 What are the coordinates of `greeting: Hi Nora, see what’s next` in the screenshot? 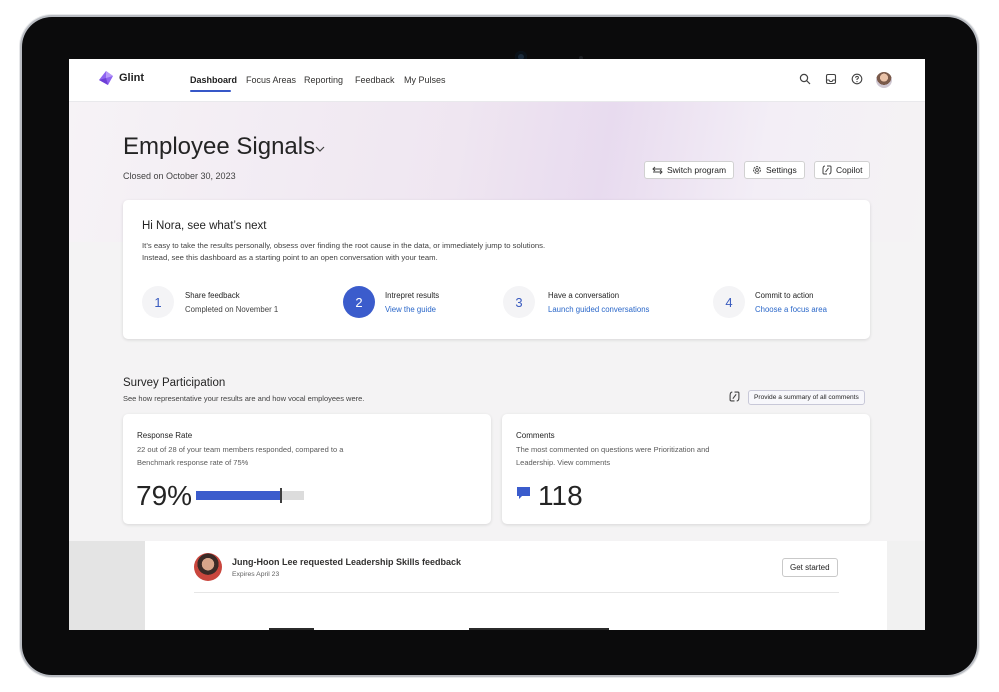 It's located at (204, 226).